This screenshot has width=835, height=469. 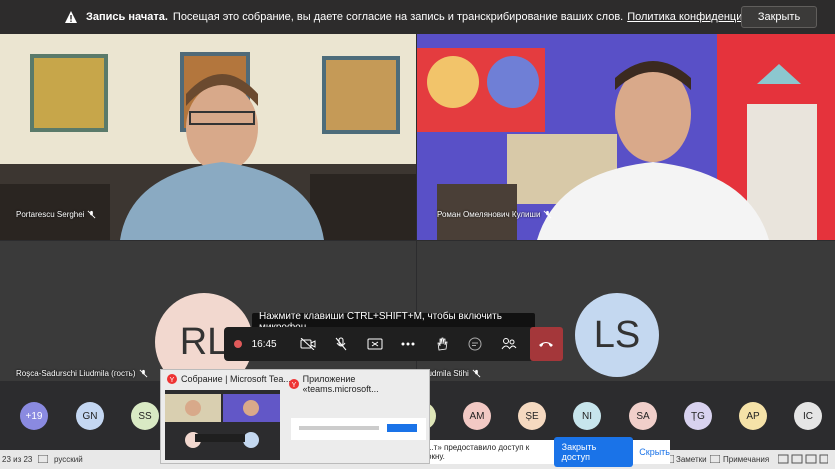 What do you see at coordinates (90, 416) in the screenshot?
I see `participant-chip: GN` at bounding box center [90, 416].